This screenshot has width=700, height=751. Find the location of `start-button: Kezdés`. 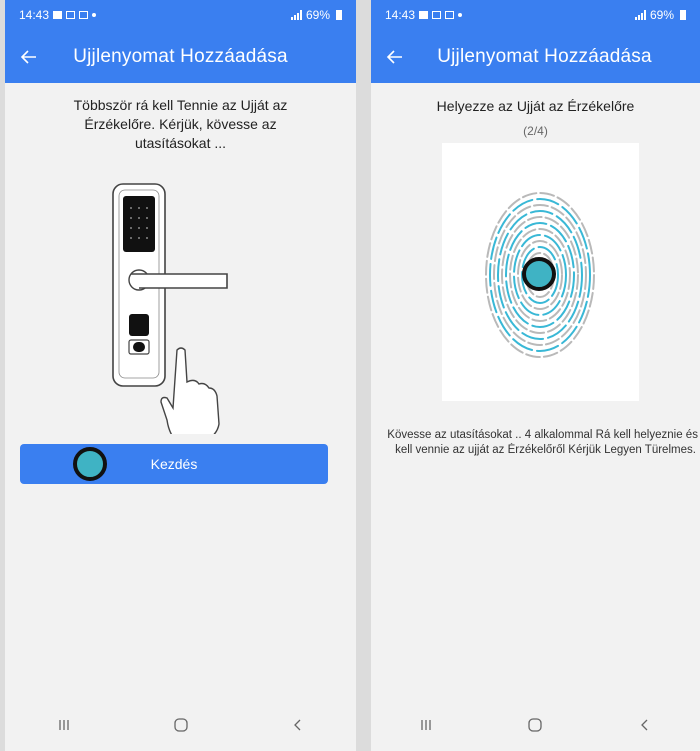

start-button: Kezdés is located at coordinates (174, 464).